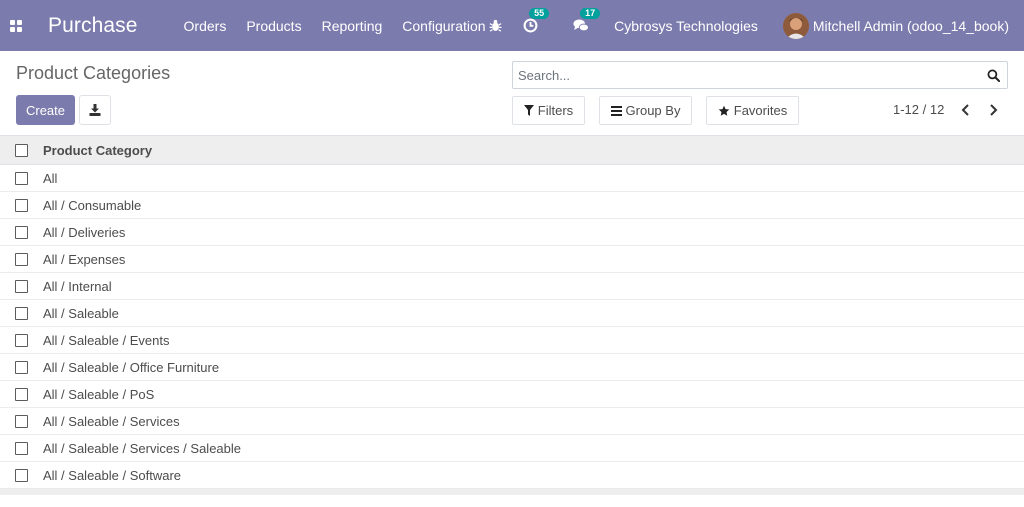  What do you see at coordinates (512, 232) in the screenshot?
I see `table-row: All / Deliveries` at bounding box center [512, 232].